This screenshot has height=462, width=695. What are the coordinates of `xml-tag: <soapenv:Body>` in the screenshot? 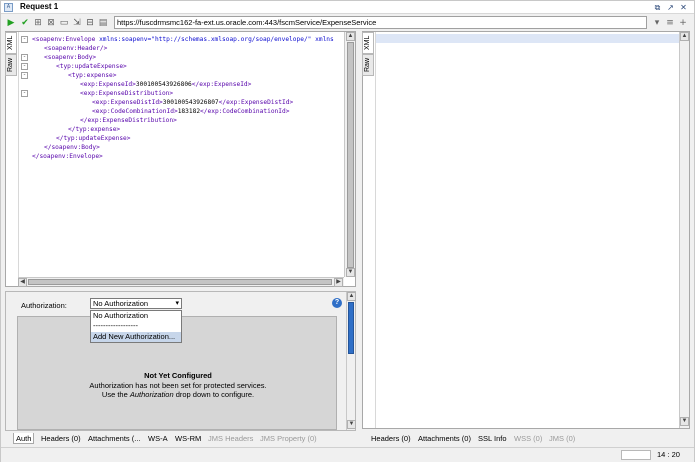 It's located at (70, 57).